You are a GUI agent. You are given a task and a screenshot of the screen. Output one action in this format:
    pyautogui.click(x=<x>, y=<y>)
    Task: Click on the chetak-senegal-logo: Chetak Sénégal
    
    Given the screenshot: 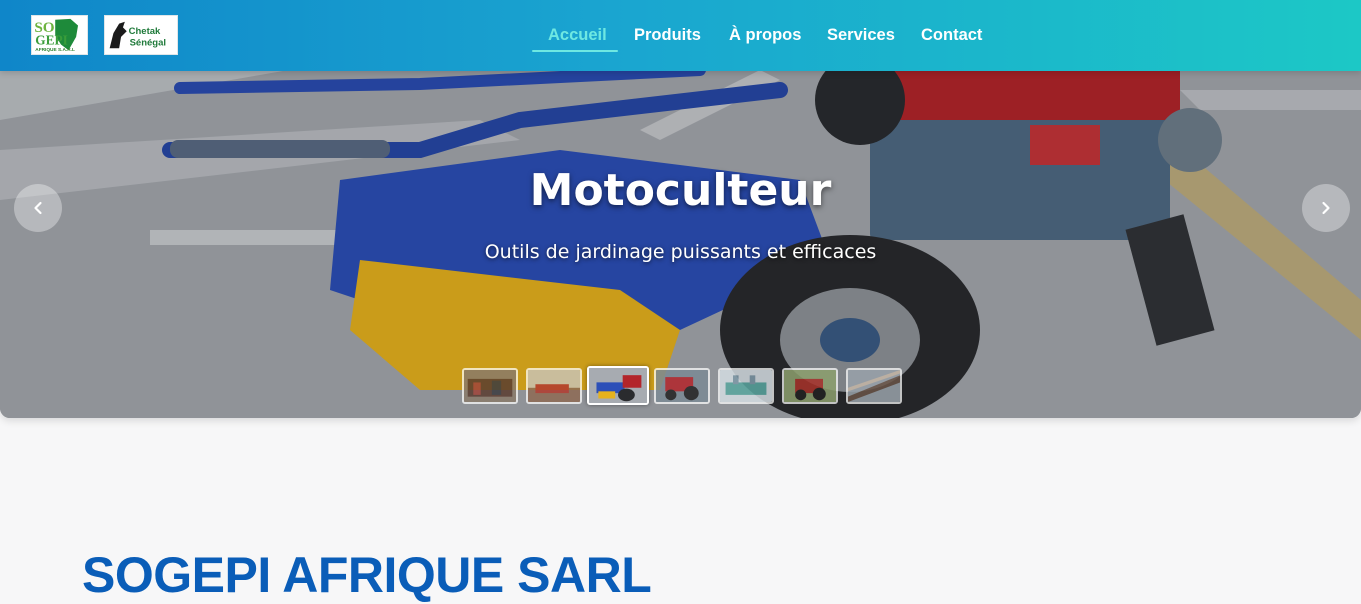 What is the action you would take?
    pyautogui.click(x=141, y=35)
    